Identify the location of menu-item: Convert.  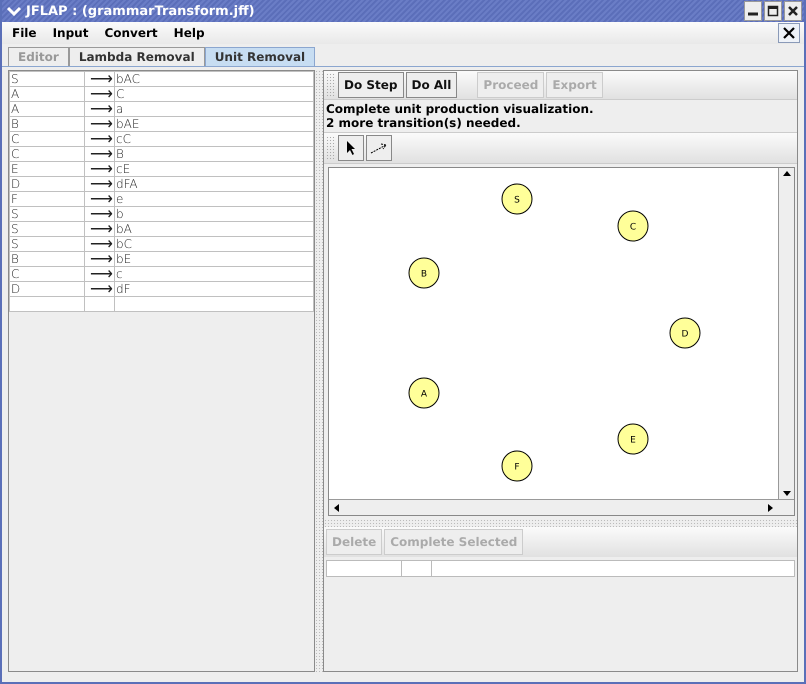
(131, 33).